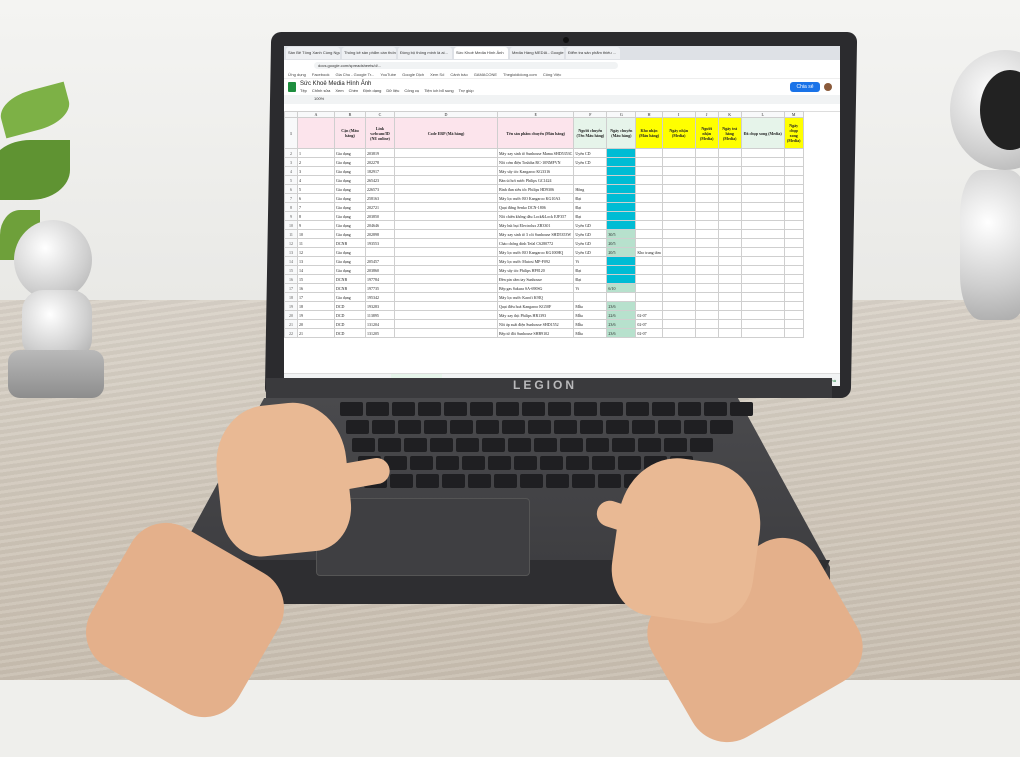  Describe the element at coordinates (380, 306) in the screenshot. I see `cell: 193283` at that location.